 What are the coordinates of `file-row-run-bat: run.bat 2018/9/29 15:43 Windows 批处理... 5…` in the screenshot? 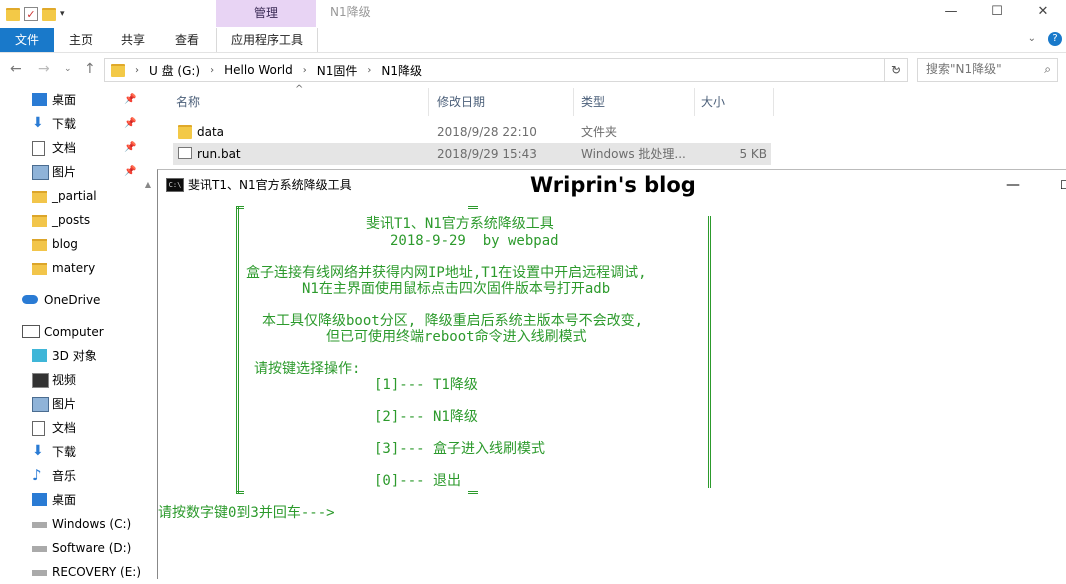 It's located at (472, 154).